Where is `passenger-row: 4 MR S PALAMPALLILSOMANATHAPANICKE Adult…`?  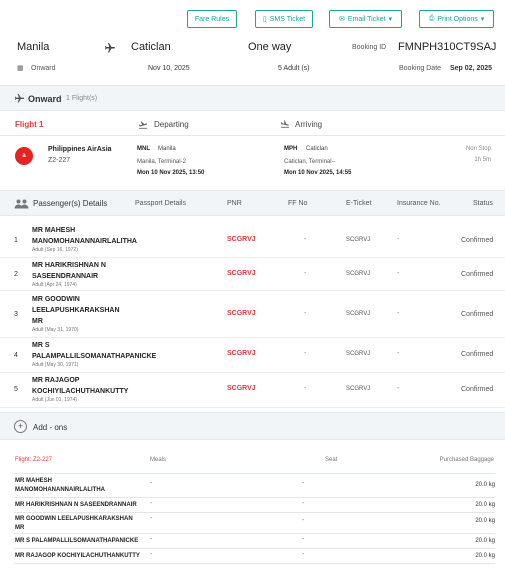 passenger-row: 4 MR S PALAMPALLILSOMANATHAPANICKE Adult… is located at coordinates (252, 355).